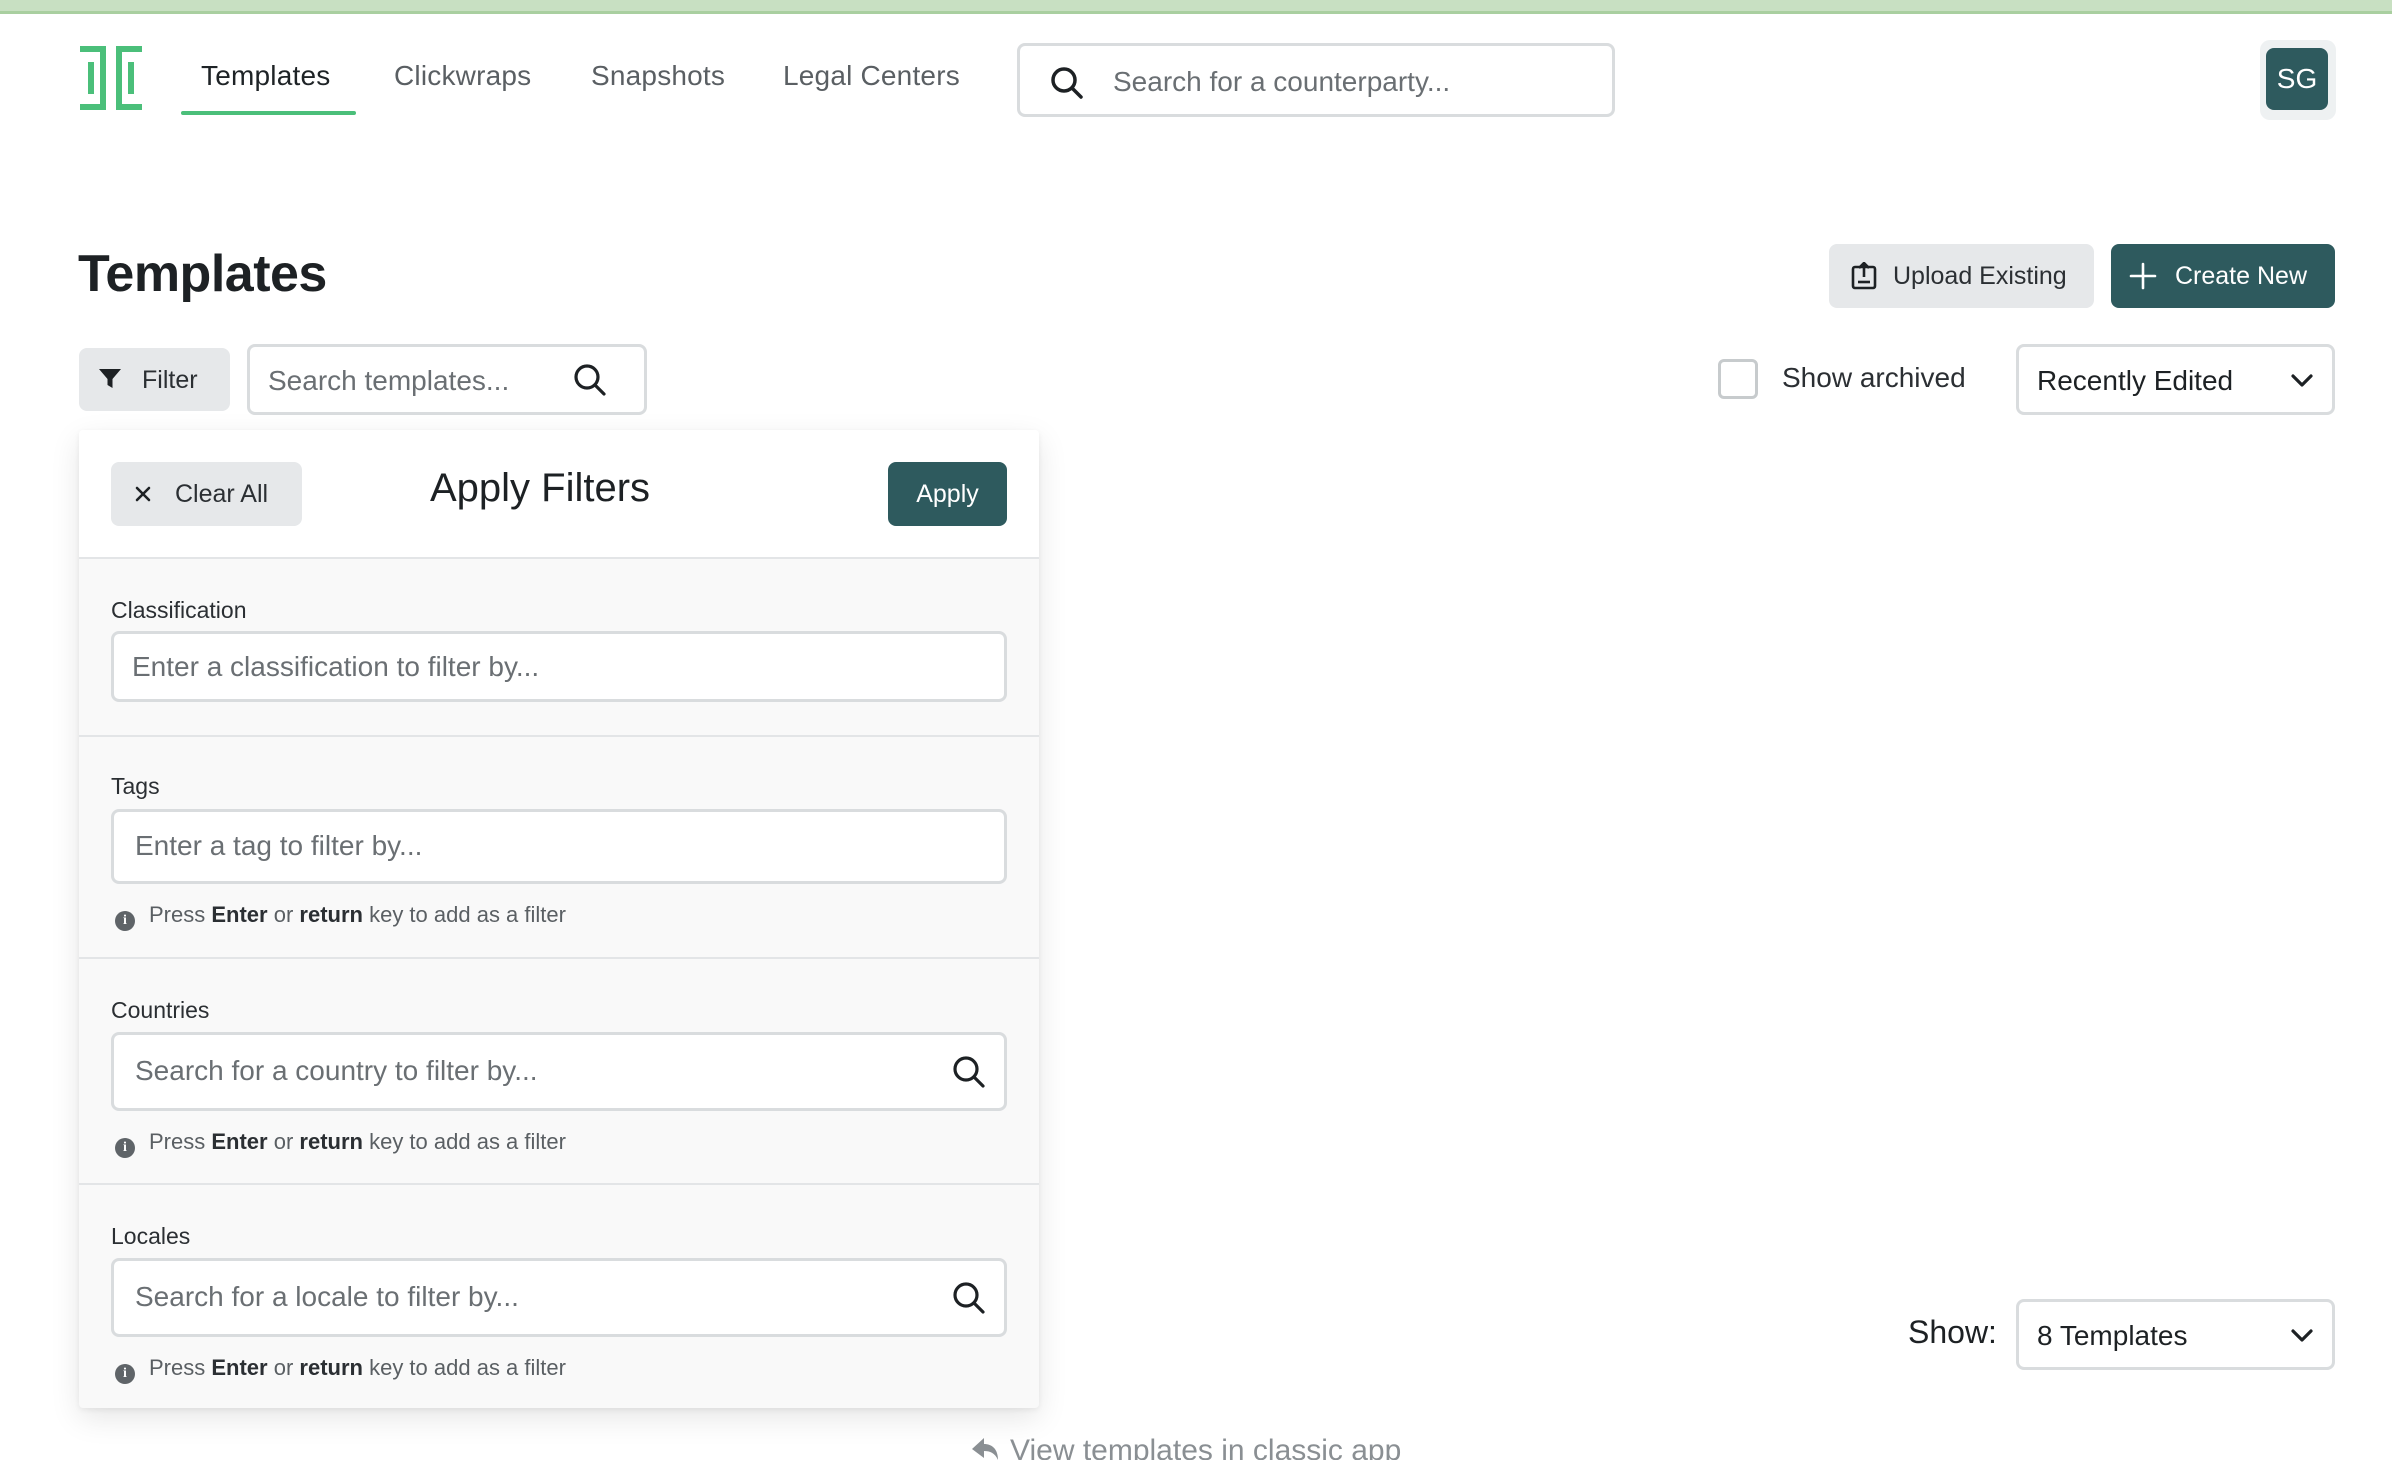 The image size is (2392, 1460). Describe the element at coordinates (462, 76) in the screenshot. I see `tab-clickwraps: Clickwraps` at that location.